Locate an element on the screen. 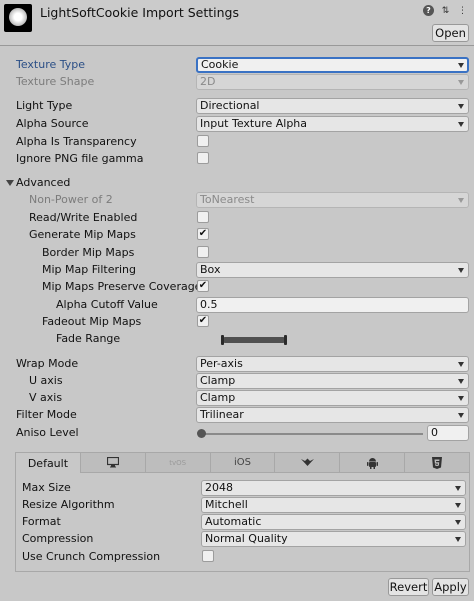 The image size is (474, 601). light-type-dropdown: Directional is located at coordinates (332, 106).